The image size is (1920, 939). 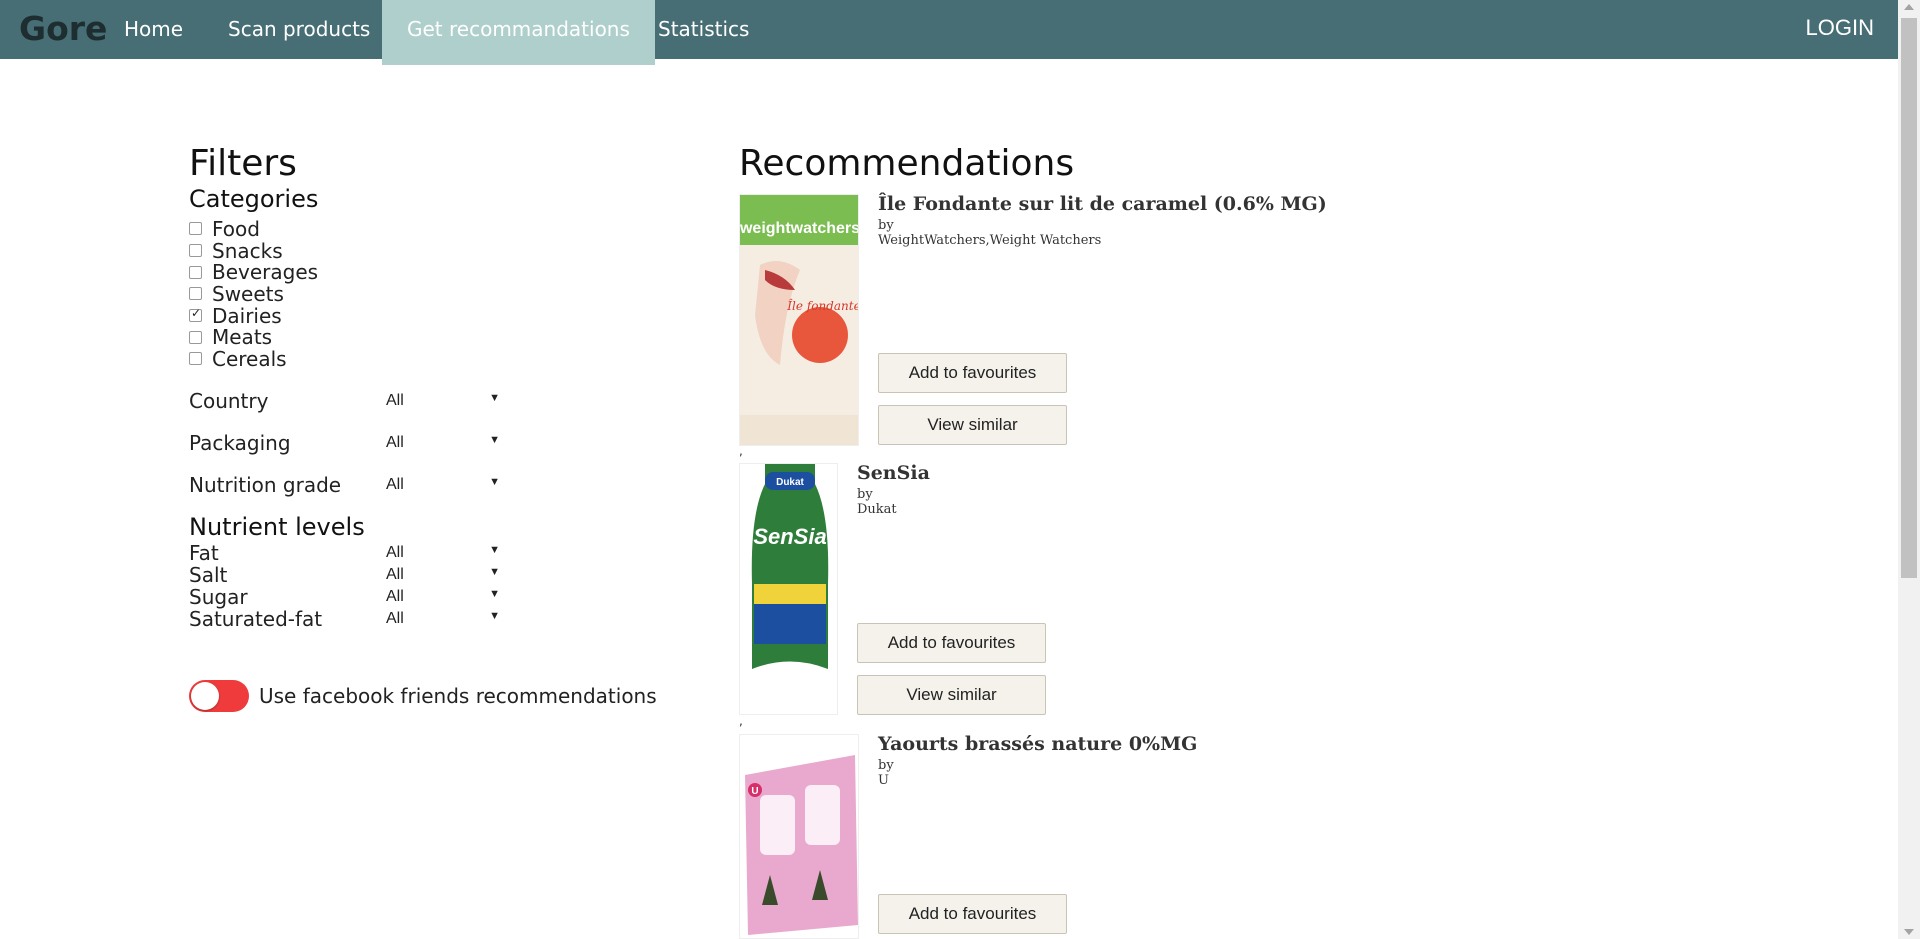 What do you see at coordinates (1840, 29) in the screenshot?
I see `login-link: LOGIN` at bounding box center [1840, 29].